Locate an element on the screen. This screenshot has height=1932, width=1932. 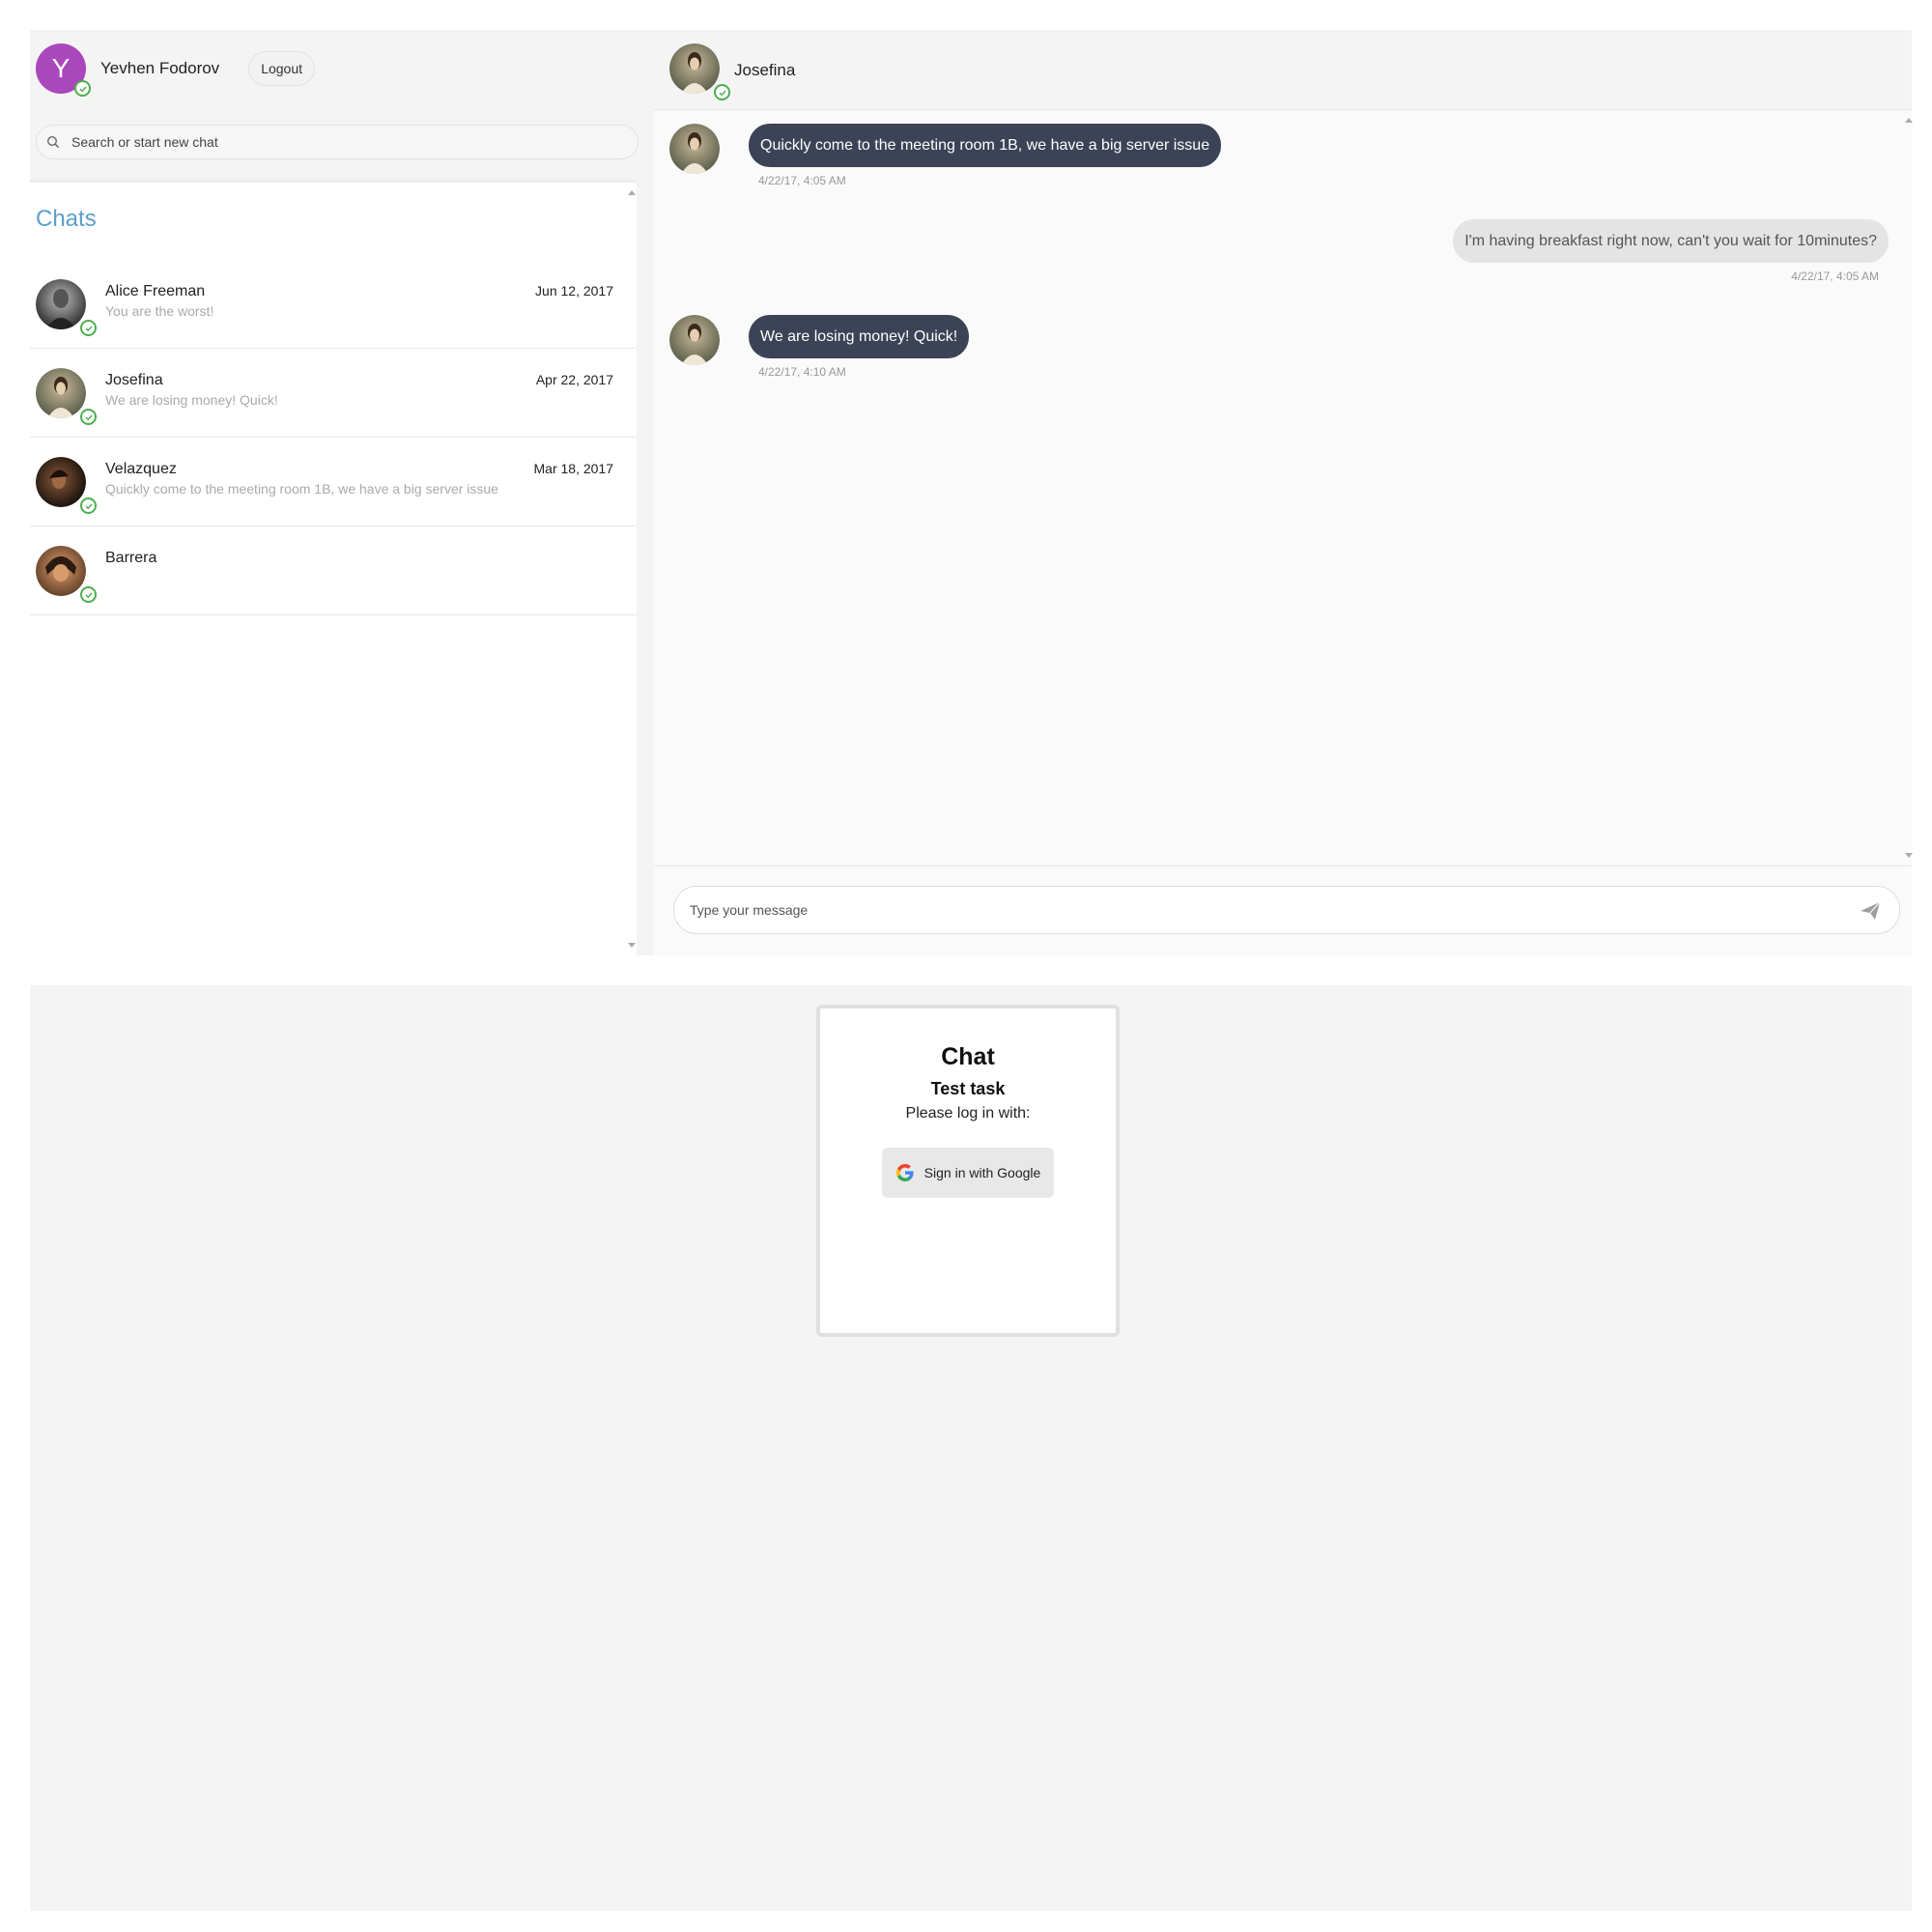
chat-last-message: You are the worst! is located at coordinates (159, 311).